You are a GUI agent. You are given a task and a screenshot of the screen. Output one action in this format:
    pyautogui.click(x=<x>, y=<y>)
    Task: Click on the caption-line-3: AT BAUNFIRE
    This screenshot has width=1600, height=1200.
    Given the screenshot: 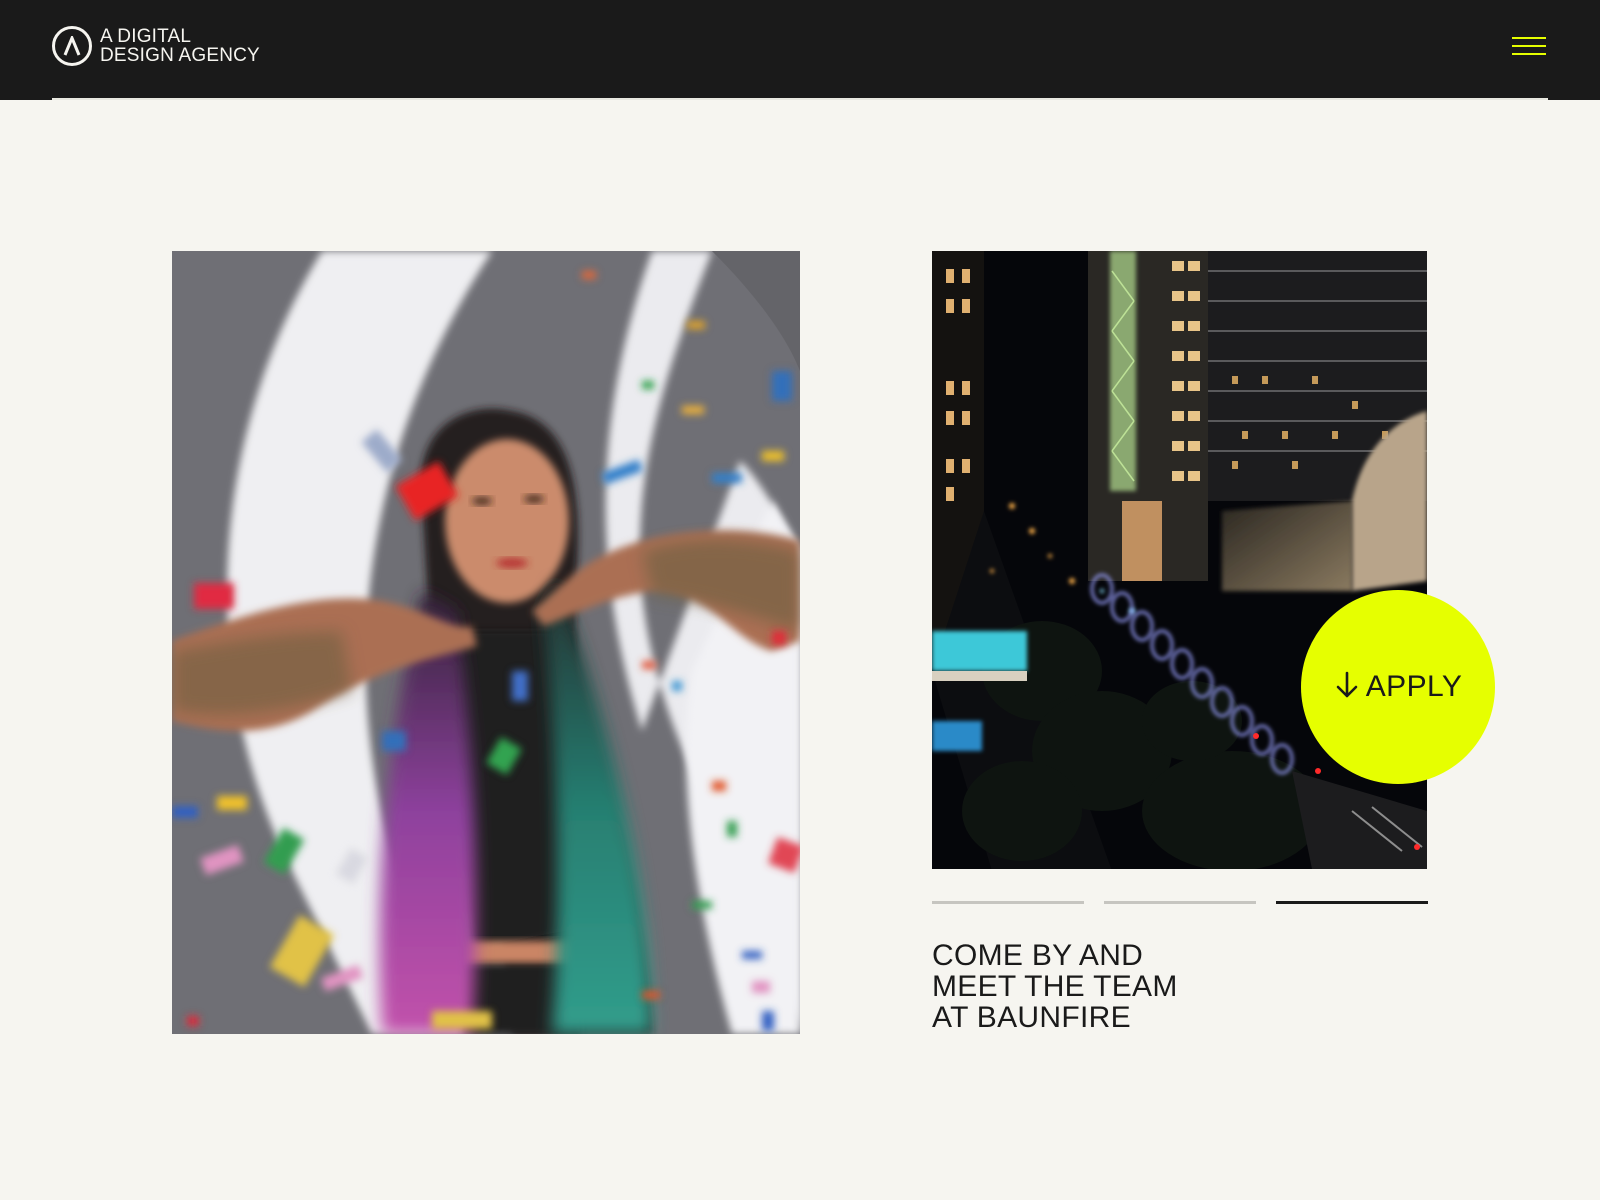 What is the action you would take?
    pyautogui.click(x=1031, y=1017)
    